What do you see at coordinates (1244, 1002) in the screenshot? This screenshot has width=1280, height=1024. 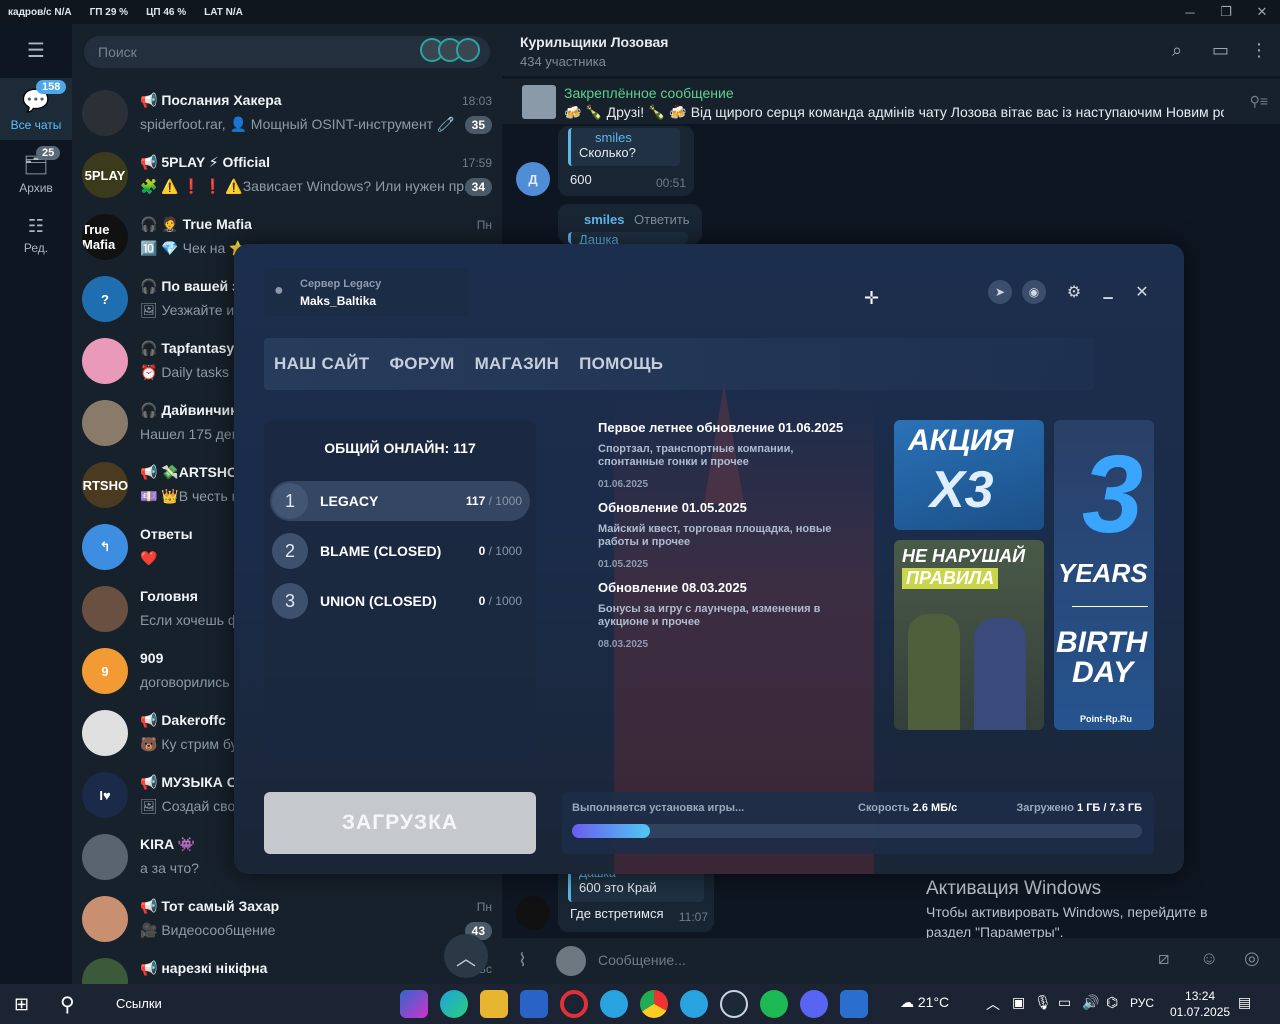 I see `notifications-icon: ▤` at bounding box center [1244, 1002].